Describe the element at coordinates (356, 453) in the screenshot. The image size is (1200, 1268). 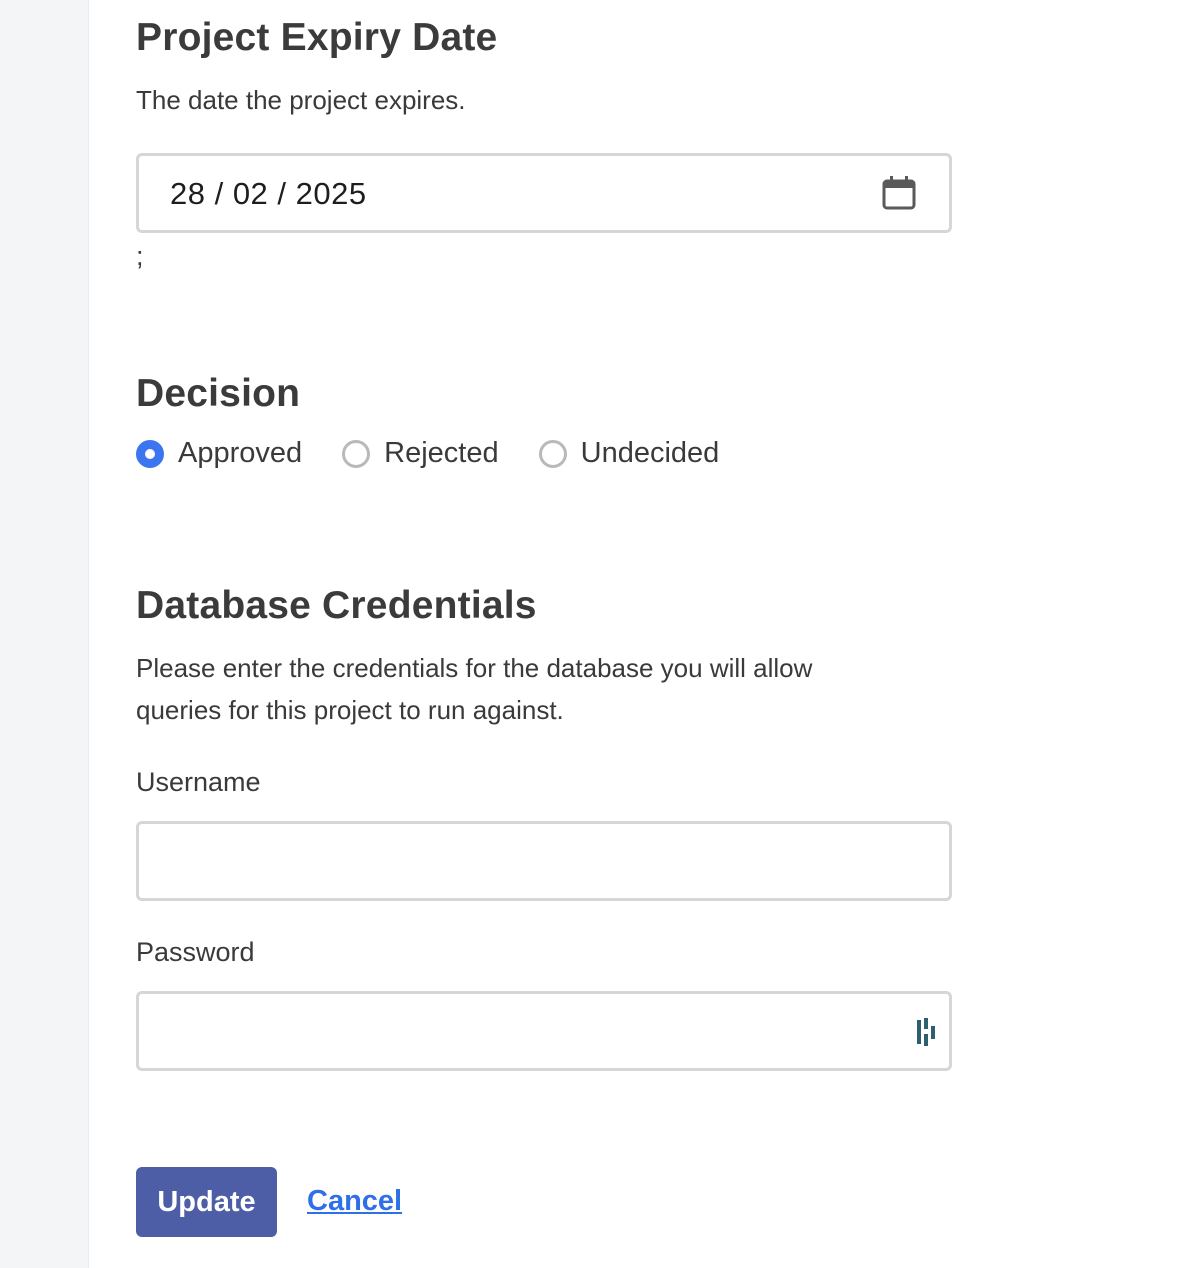
I see `rejected-radio` at that location.